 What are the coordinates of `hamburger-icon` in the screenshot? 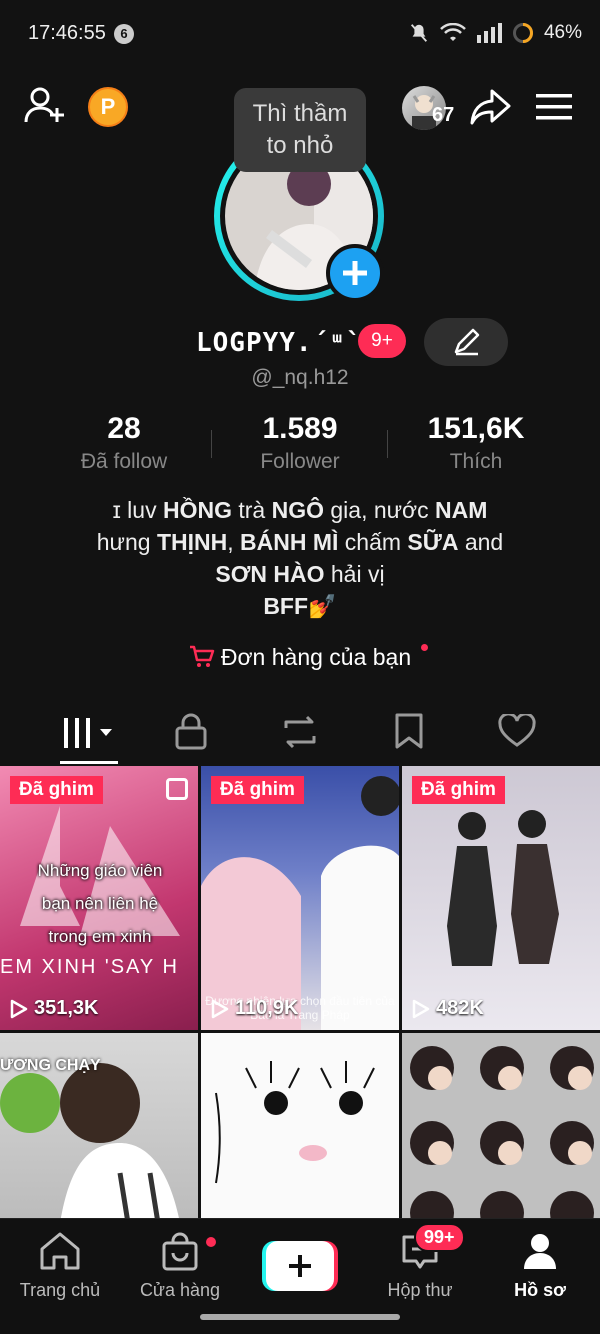 It's located at (554, 107).